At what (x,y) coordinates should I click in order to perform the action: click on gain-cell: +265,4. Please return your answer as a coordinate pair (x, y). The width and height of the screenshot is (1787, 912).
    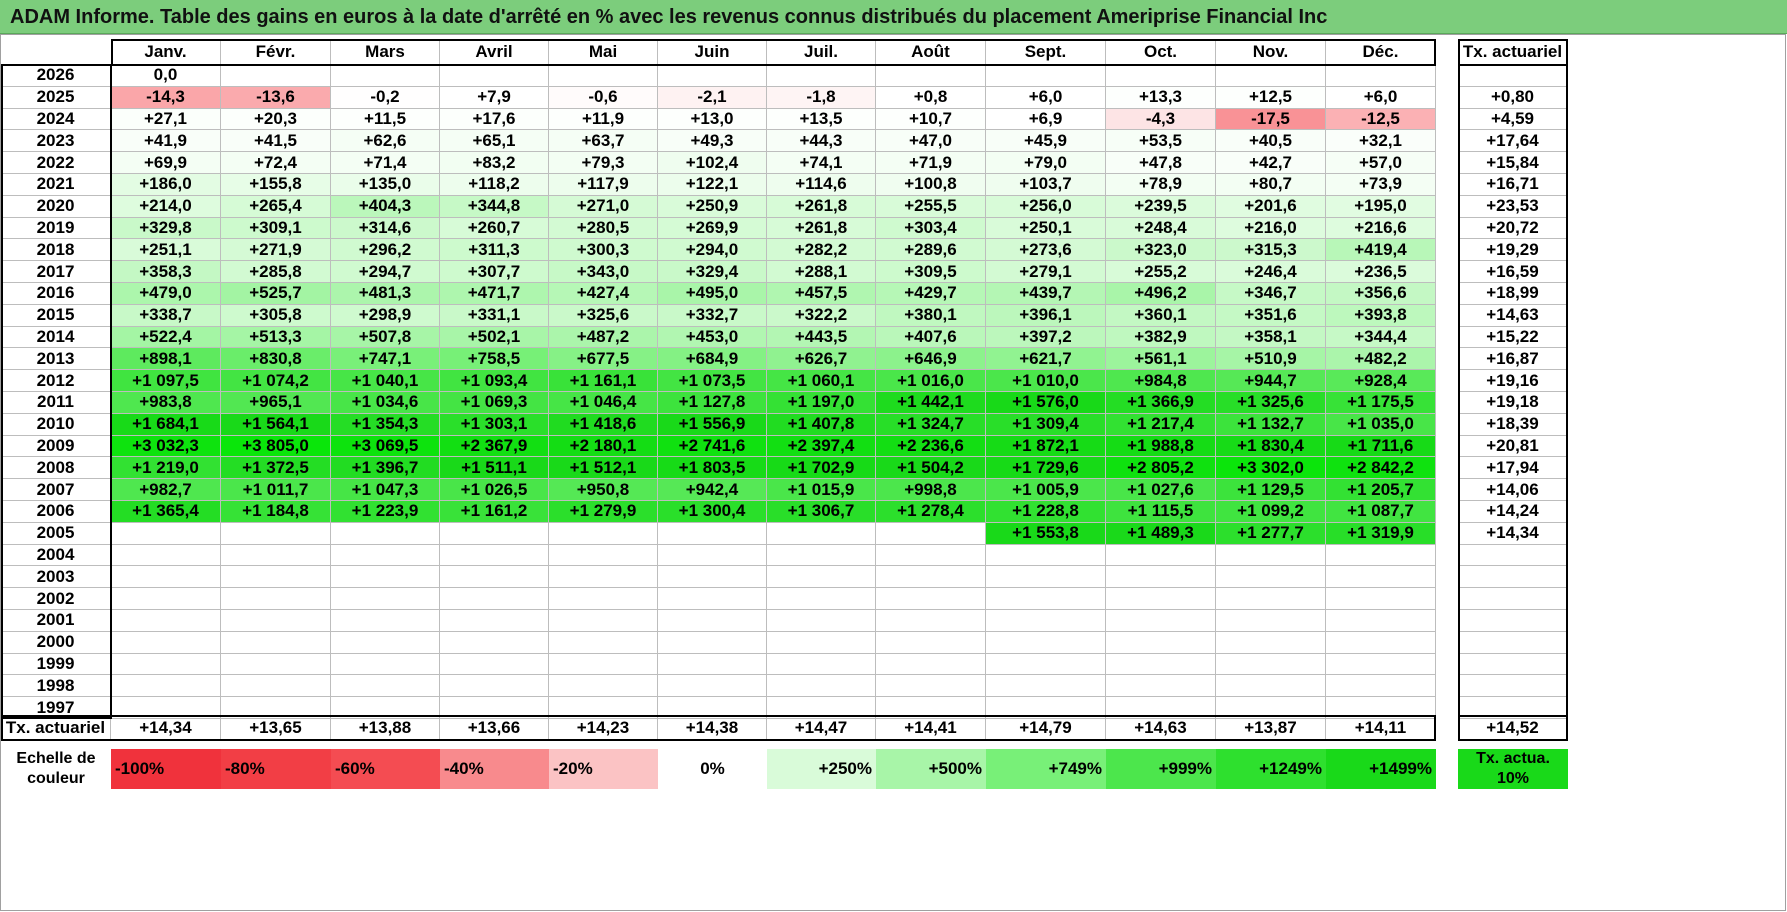
    Looking at the image, I should click on (276, 206).